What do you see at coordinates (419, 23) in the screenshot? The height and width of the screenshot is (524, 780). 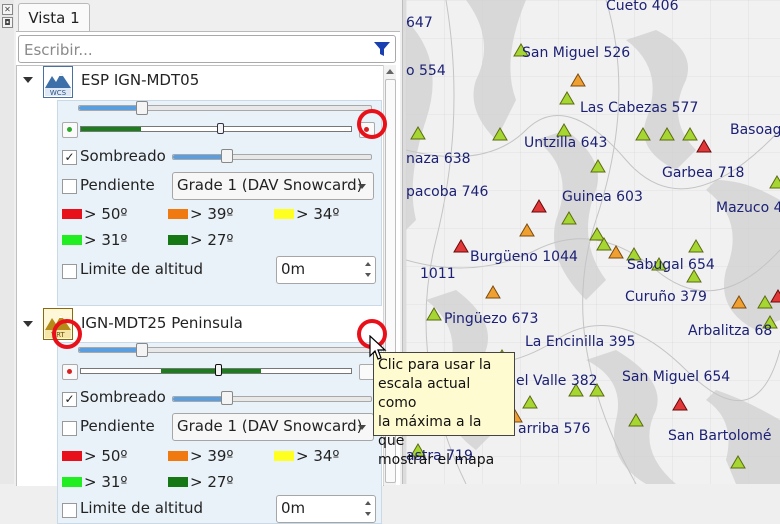 I see `peak-label: 647` at bounding box center [419, 23].